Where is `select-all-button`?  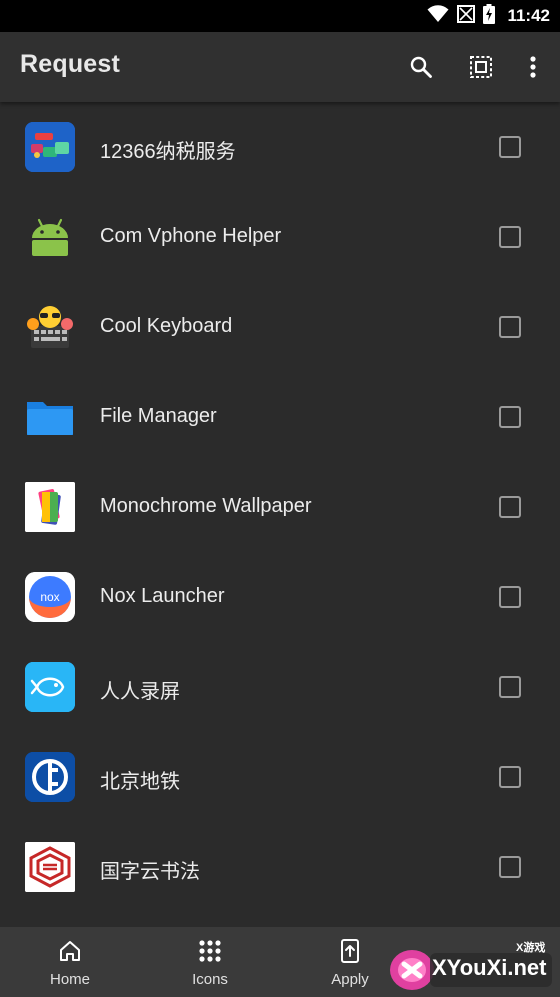
select-all-button is located at coordinates (481, 67).